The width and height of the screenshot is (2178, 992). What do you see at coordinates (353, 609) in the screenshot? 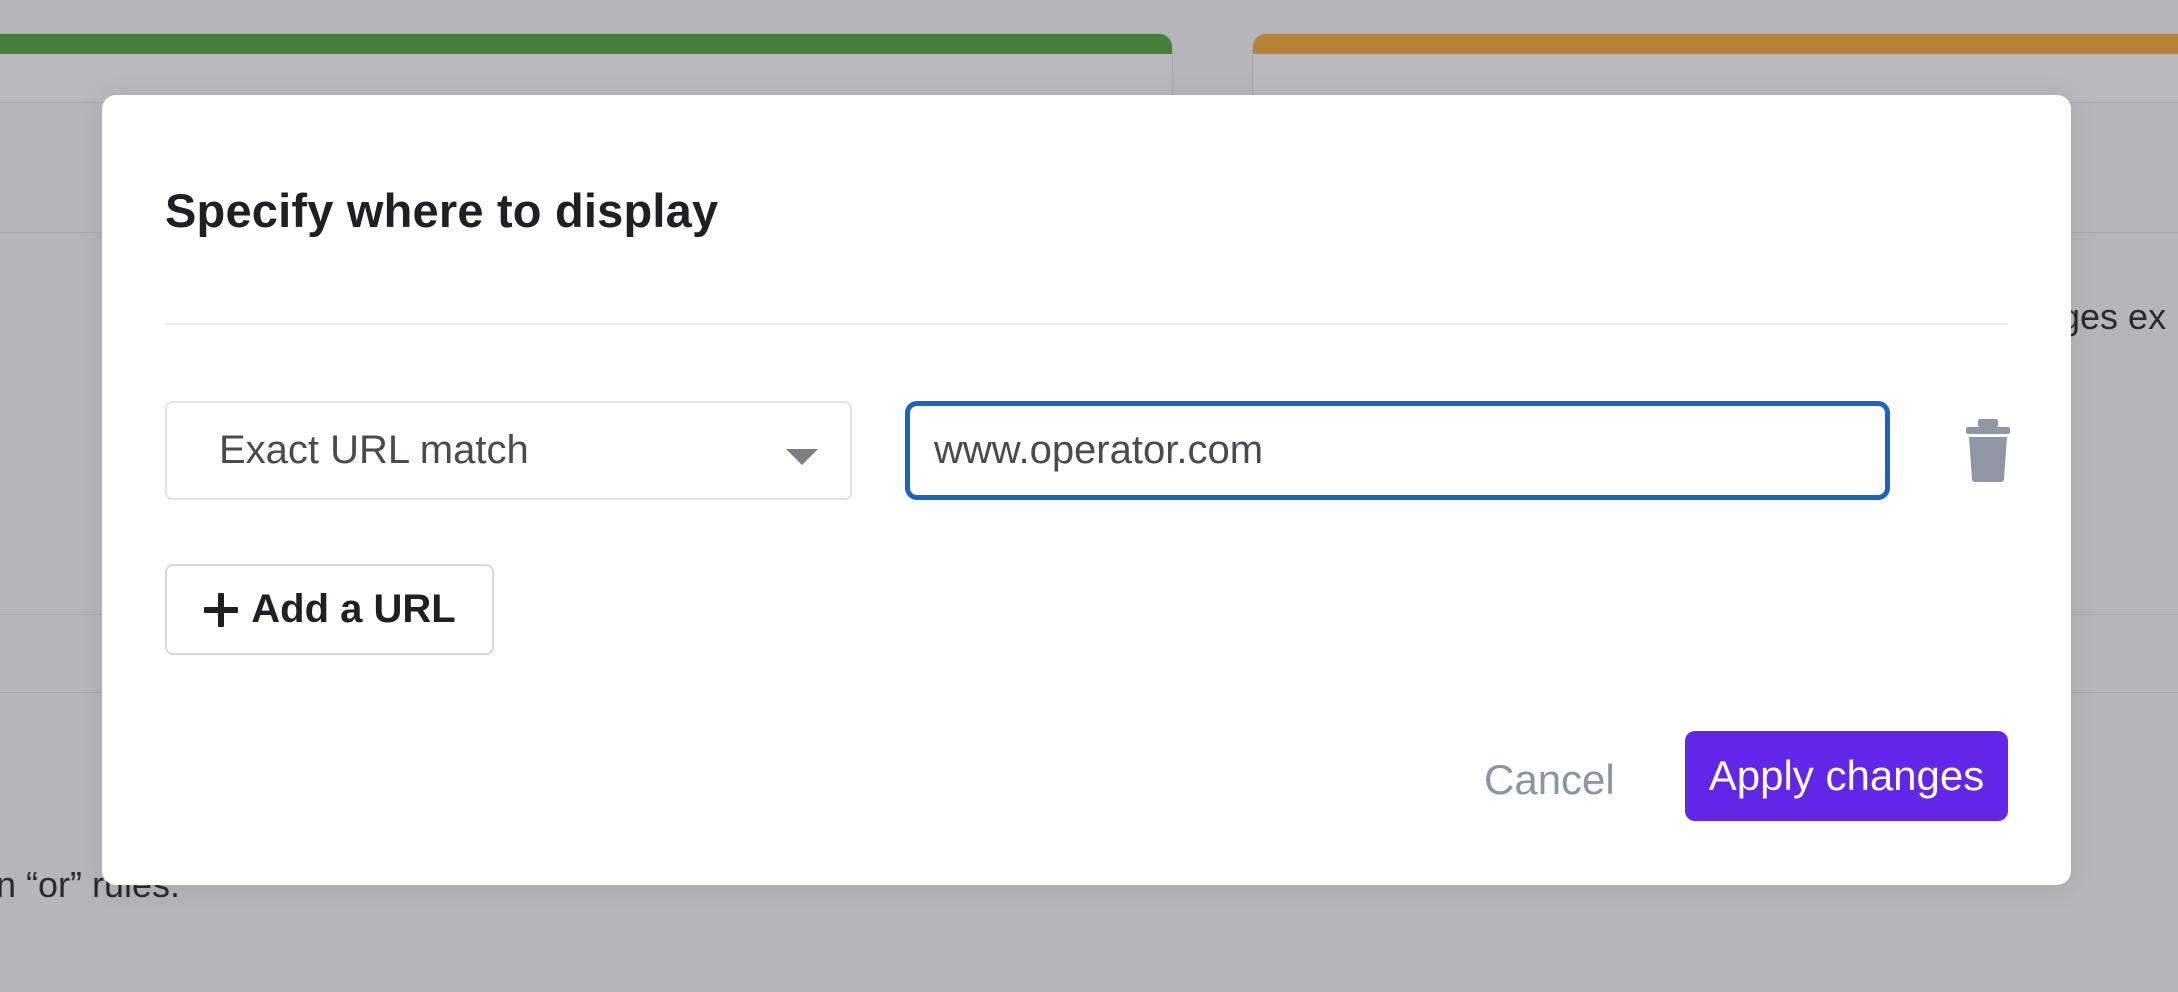
I see `add-url-label: Add a URL` at bounding box center [353, 609].